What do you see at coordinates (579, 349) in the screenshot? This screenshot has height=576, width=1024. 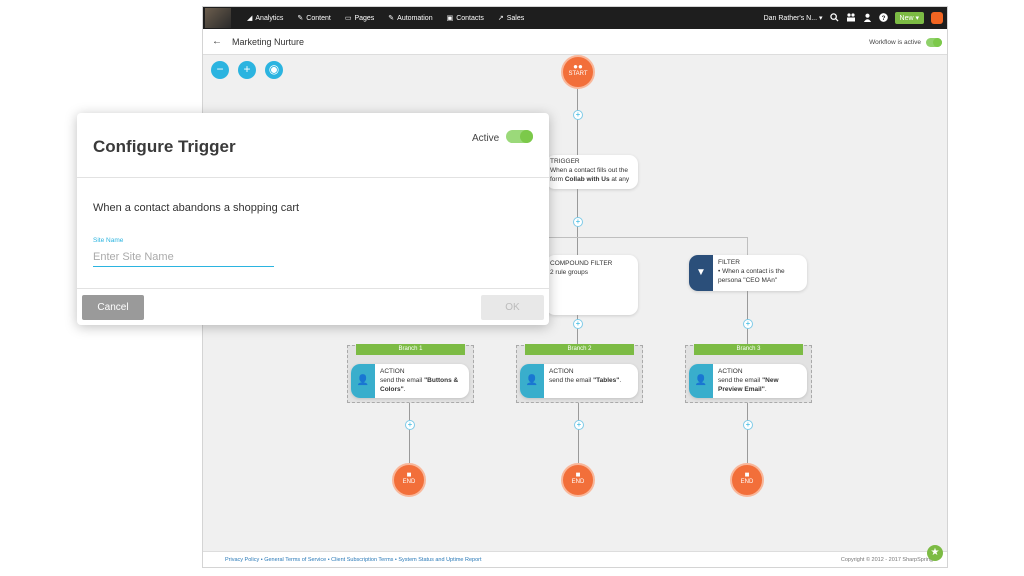 I see `branch-label: Branch 2` at bounding box center [579, 349].